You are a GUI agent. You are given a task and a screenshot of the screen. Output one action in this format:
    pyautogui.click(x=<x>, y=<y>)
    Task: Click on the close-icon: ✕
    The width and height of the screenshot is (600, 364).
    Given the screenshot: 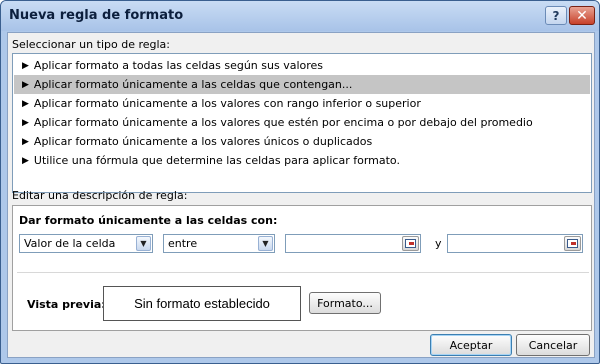 What is the action you would take?
    pyautogui.click(x=582, y=15)
    